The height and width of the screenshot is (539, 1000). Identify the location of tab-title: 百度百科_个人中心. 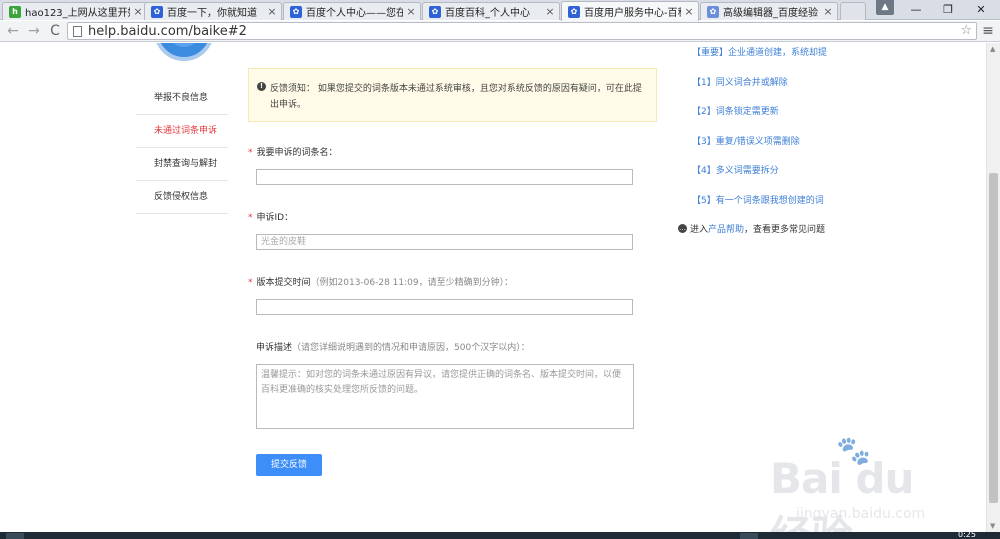
(487, 13).